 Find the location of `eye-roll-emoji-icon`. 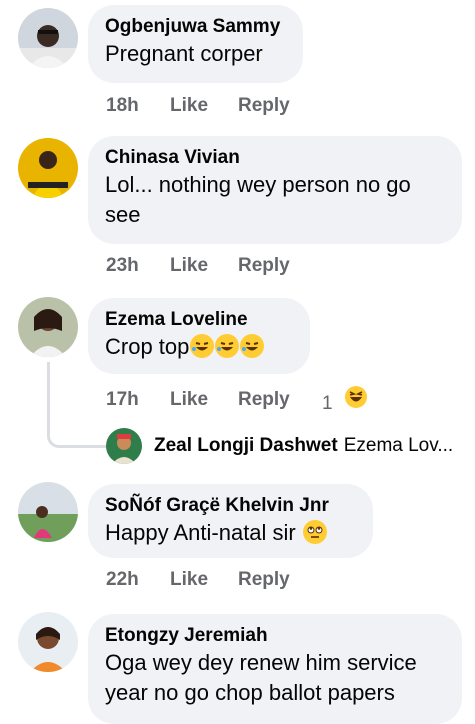

eye-roll-emoji-icon is located at coordinates (314, 532).